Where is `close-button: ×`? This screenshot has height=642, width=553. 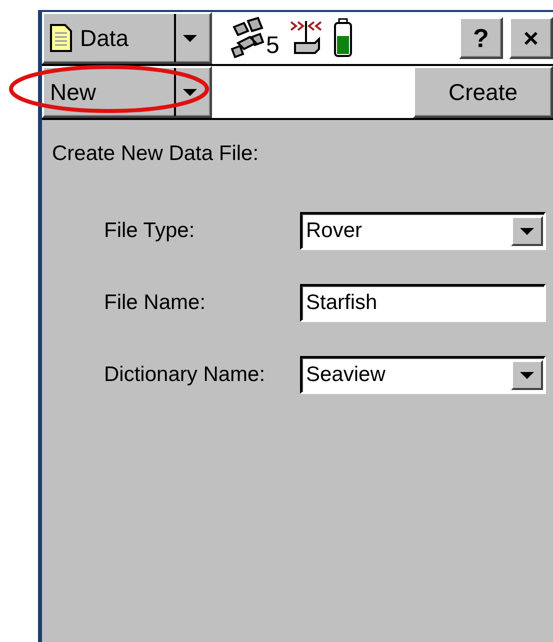
close-button: × is located at coordinates (531, 38).